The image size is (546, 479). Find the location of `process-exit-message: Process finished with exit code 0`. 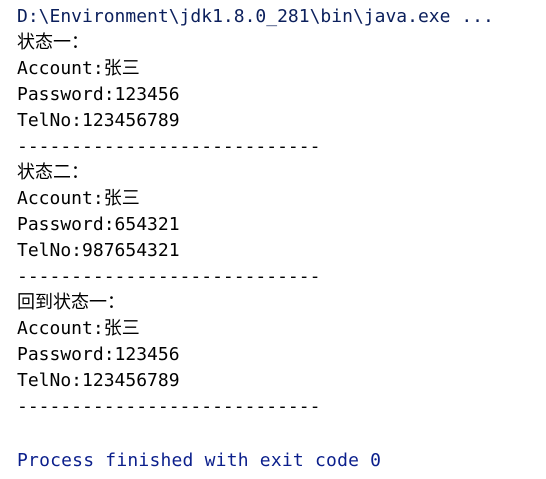

process-exit-message: Process finished with exit code 0 is located at coordinates (199, 460).